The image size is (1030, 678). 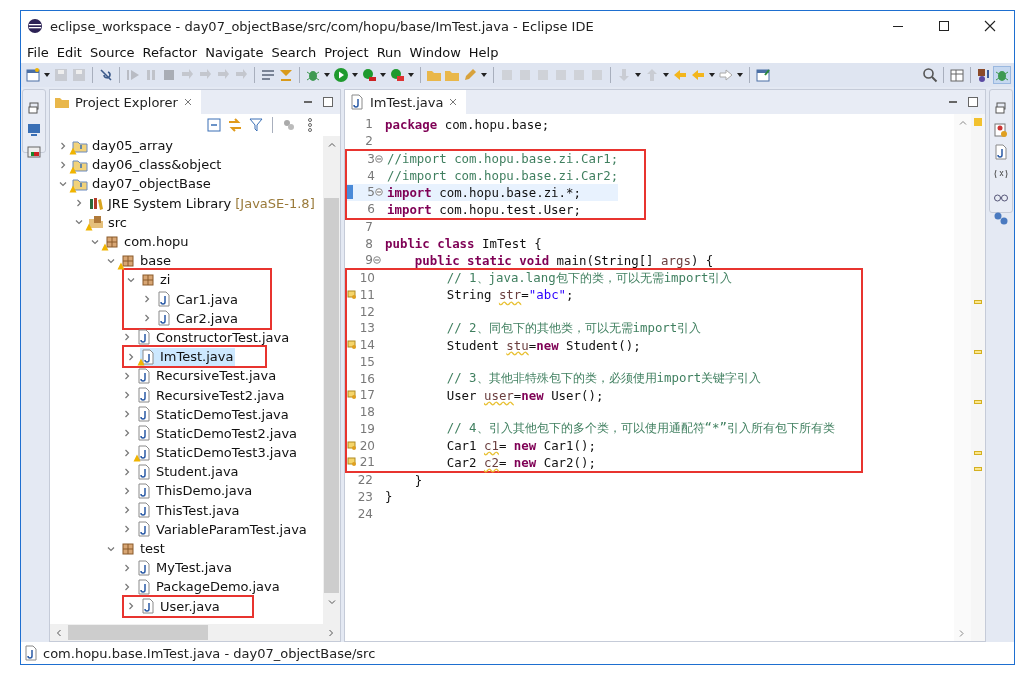 What do you see at coordinates (38, 52) in the screenshot?
I see `menu-item: File` at bounding box center [38, 52].